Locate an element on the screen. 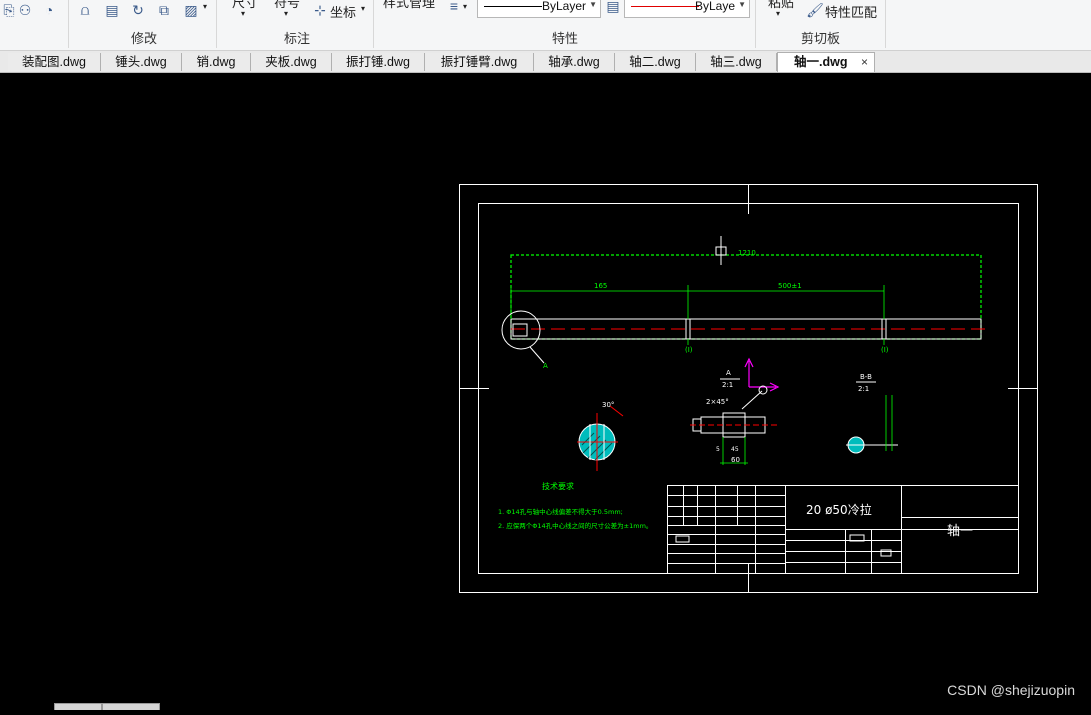  chamfer-label: 2×45° is located at coordinates (717, 402).